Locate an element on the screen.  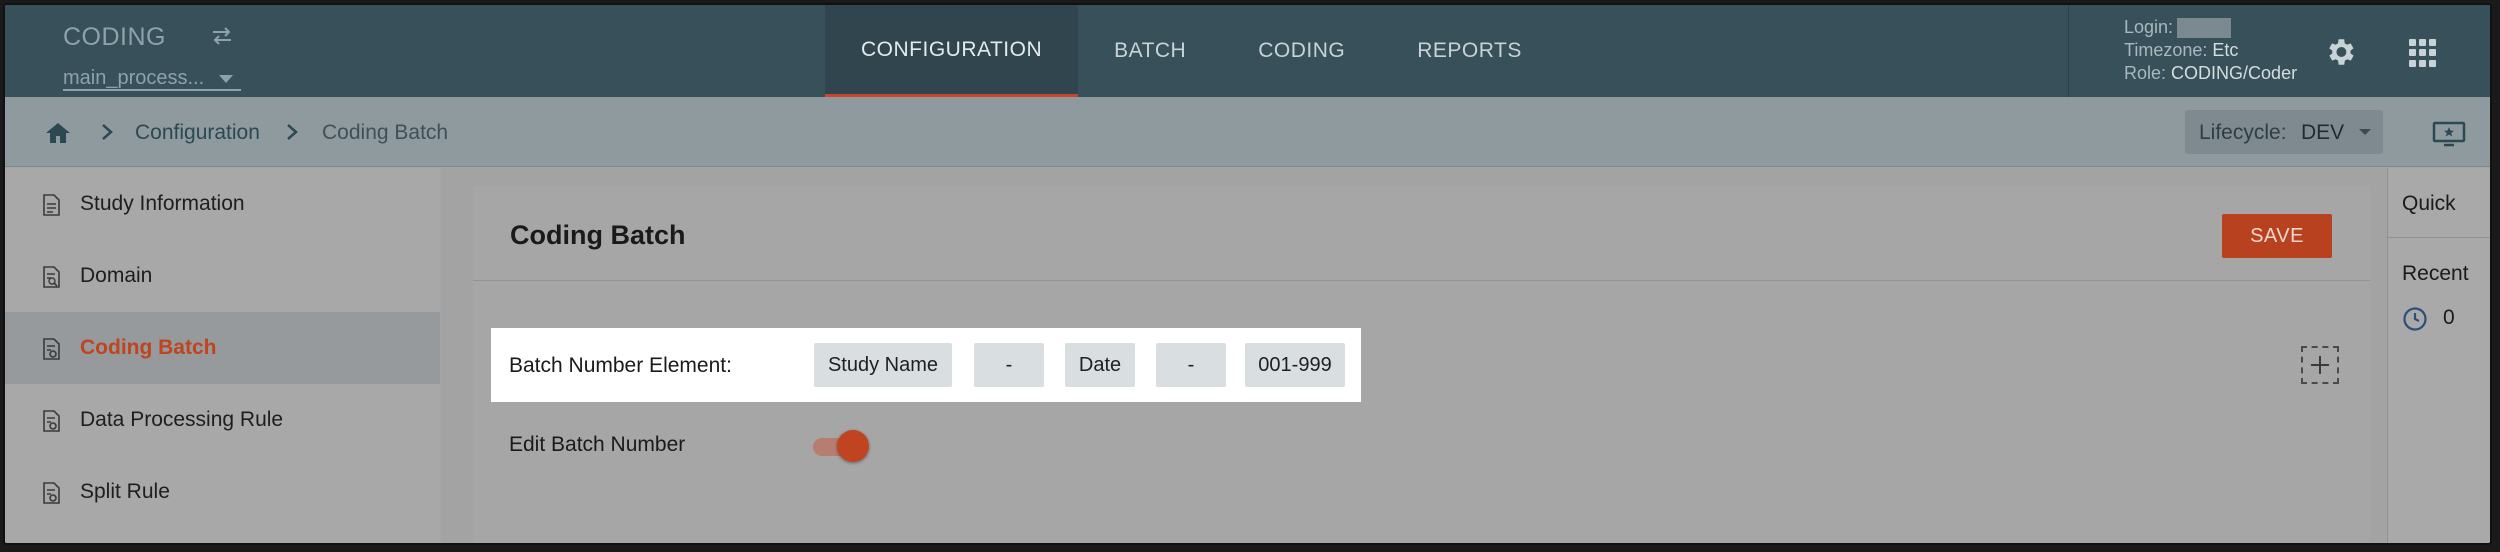
timezone-line: Timezone: Etc is located at coordinates (2181, 50).